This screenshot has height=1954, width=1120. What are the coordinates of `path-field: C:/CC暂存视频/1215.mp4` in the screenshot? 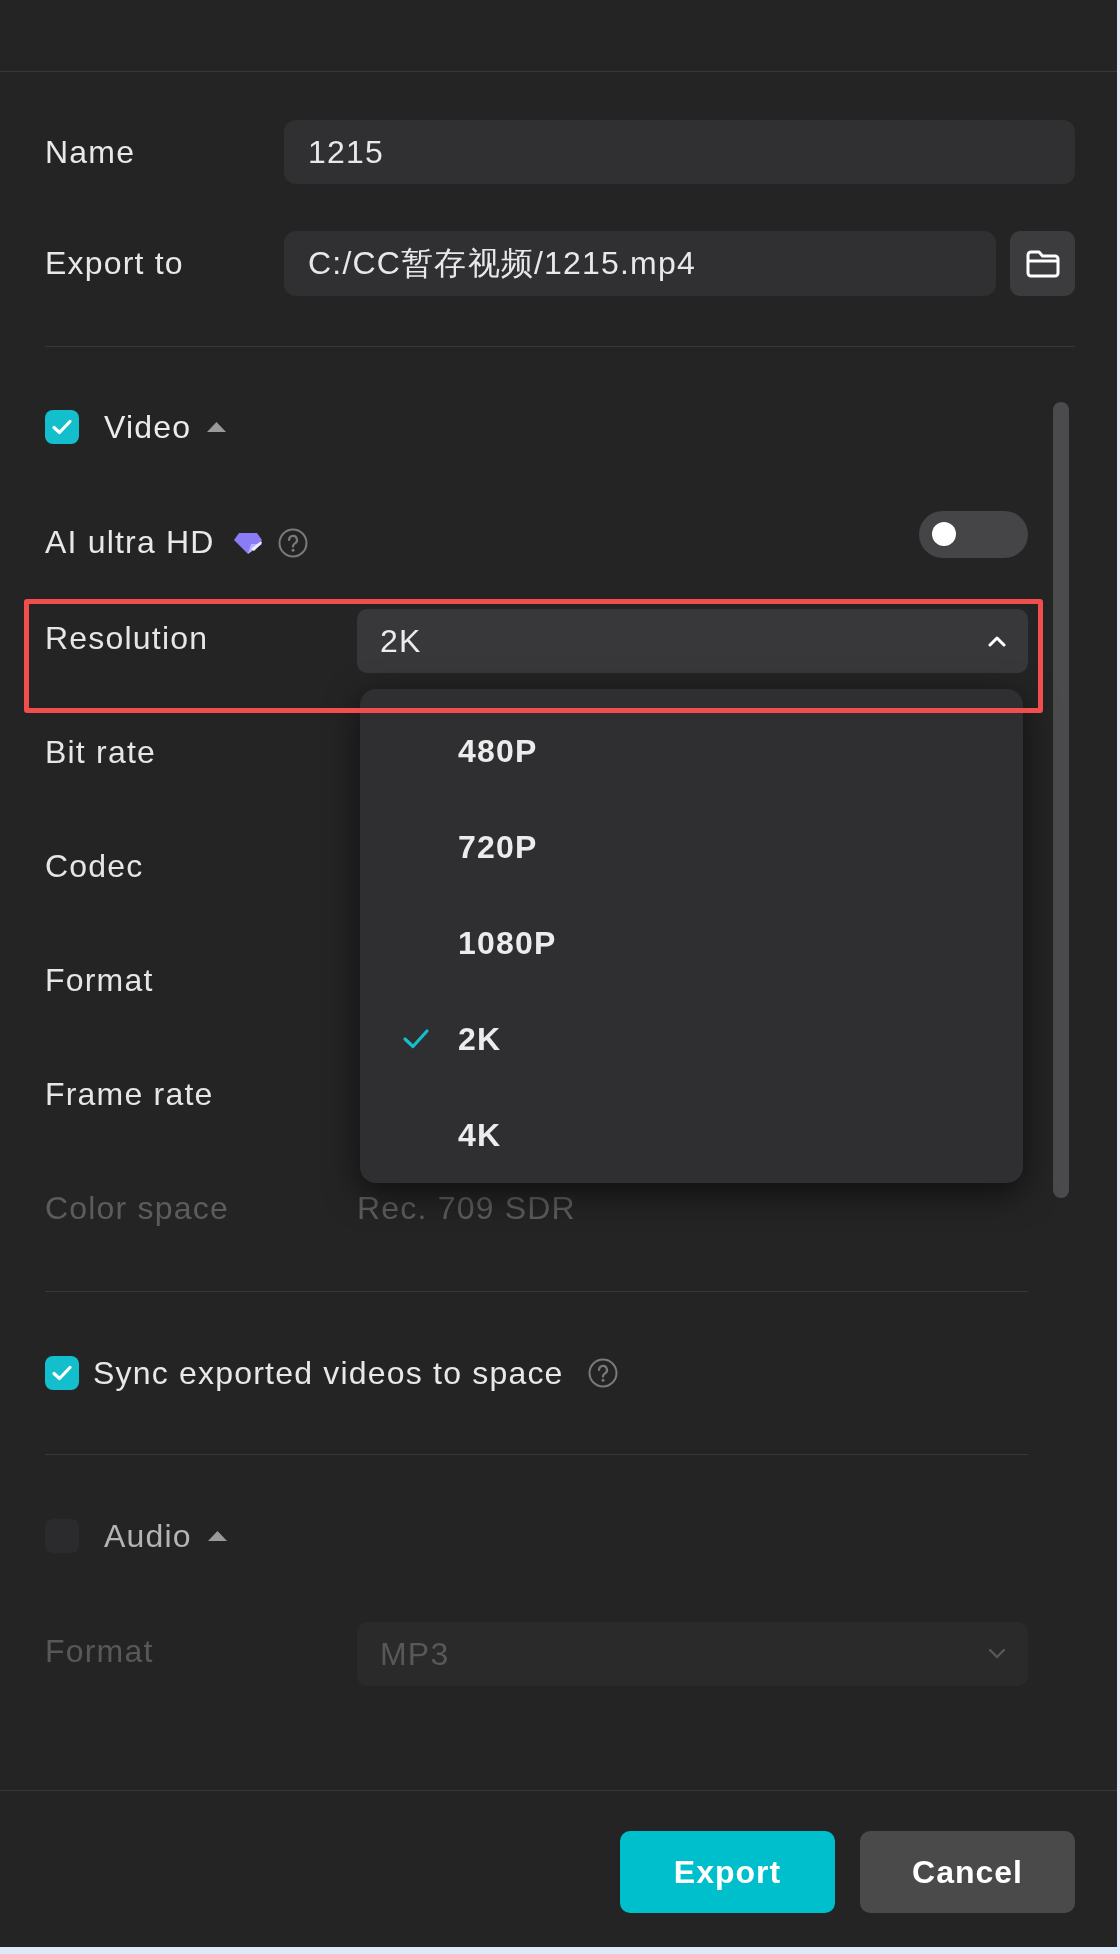 It's located at (640, 263).